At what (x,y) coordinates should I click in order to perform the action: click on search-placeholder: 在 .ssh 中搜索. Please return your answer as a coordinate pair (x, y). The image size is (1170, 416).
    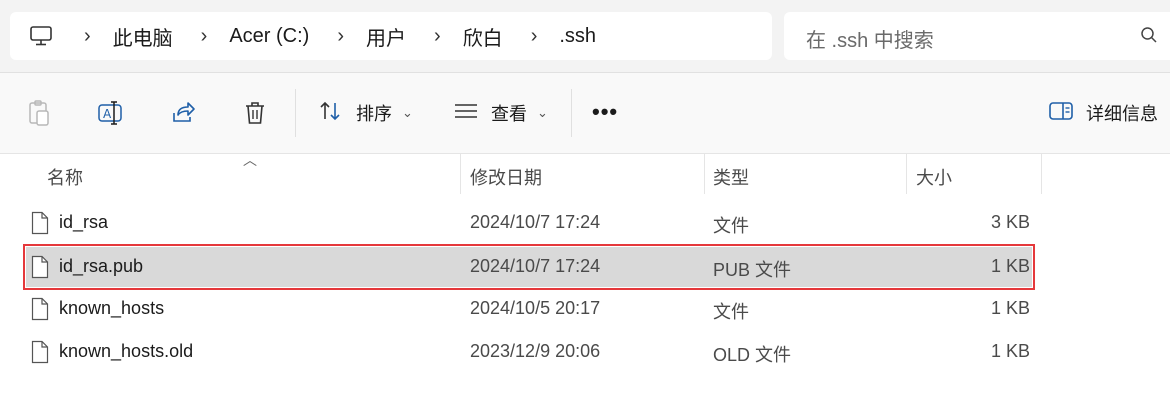
    Looking at the image, I should click on (870, 41).